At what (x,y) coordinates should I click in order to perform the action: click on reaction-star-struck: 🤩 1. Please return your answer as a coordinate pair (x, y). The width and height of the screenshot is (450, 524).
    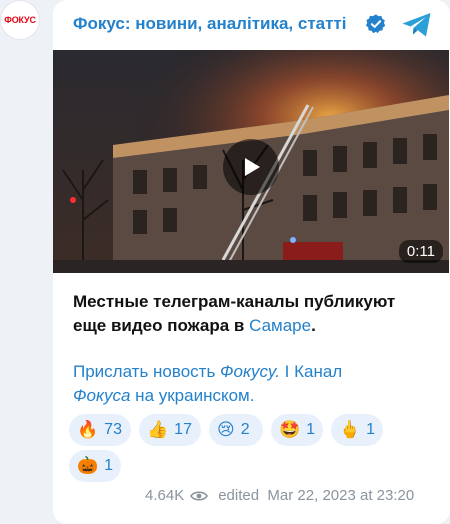
    Looking at the image, I should click on (297, 430).